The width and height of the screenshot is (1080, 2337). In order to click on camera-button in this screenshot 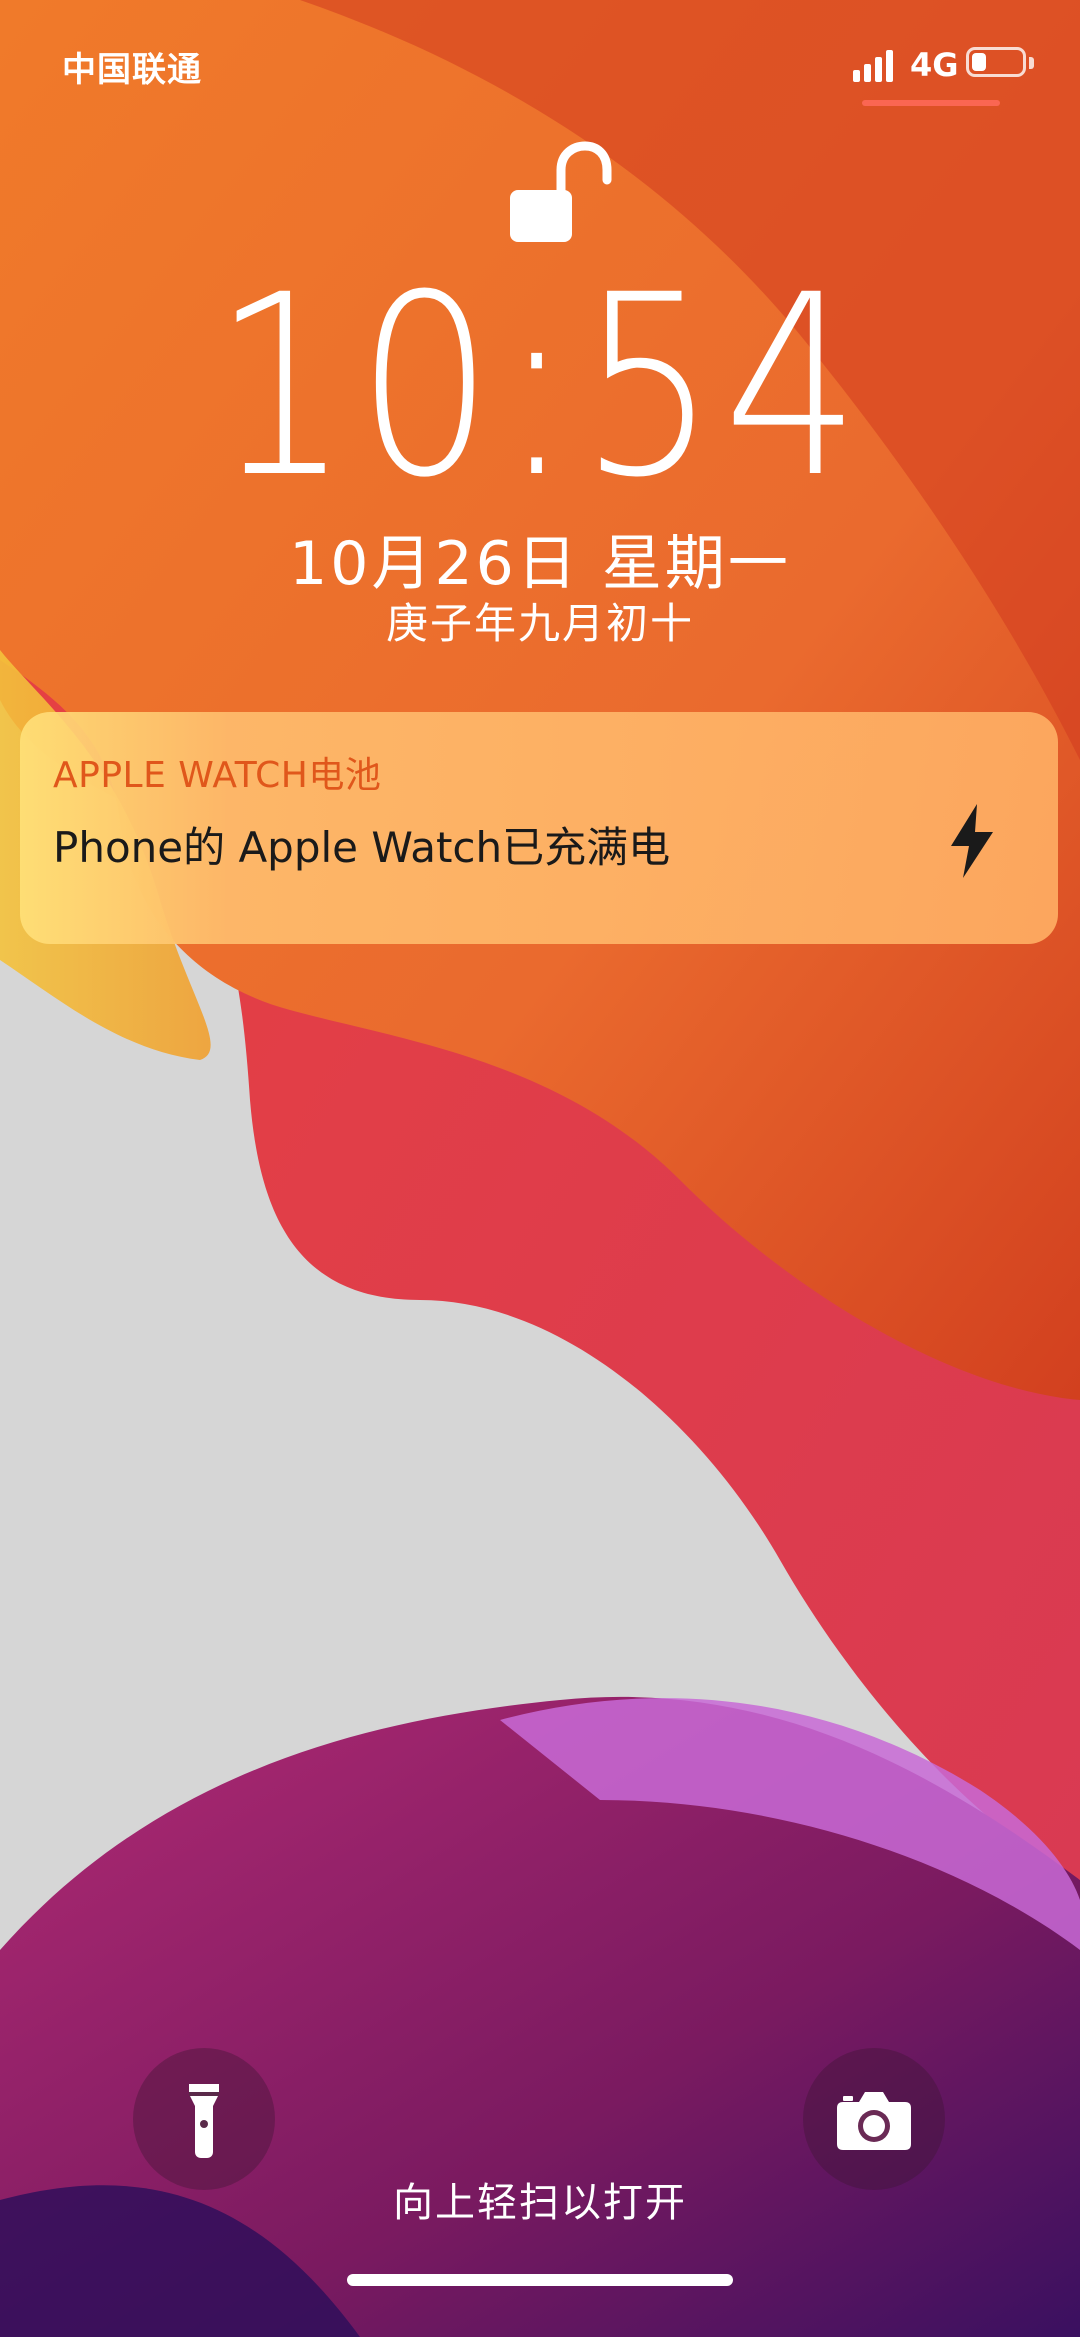, I will do `click(874, 2119)`.